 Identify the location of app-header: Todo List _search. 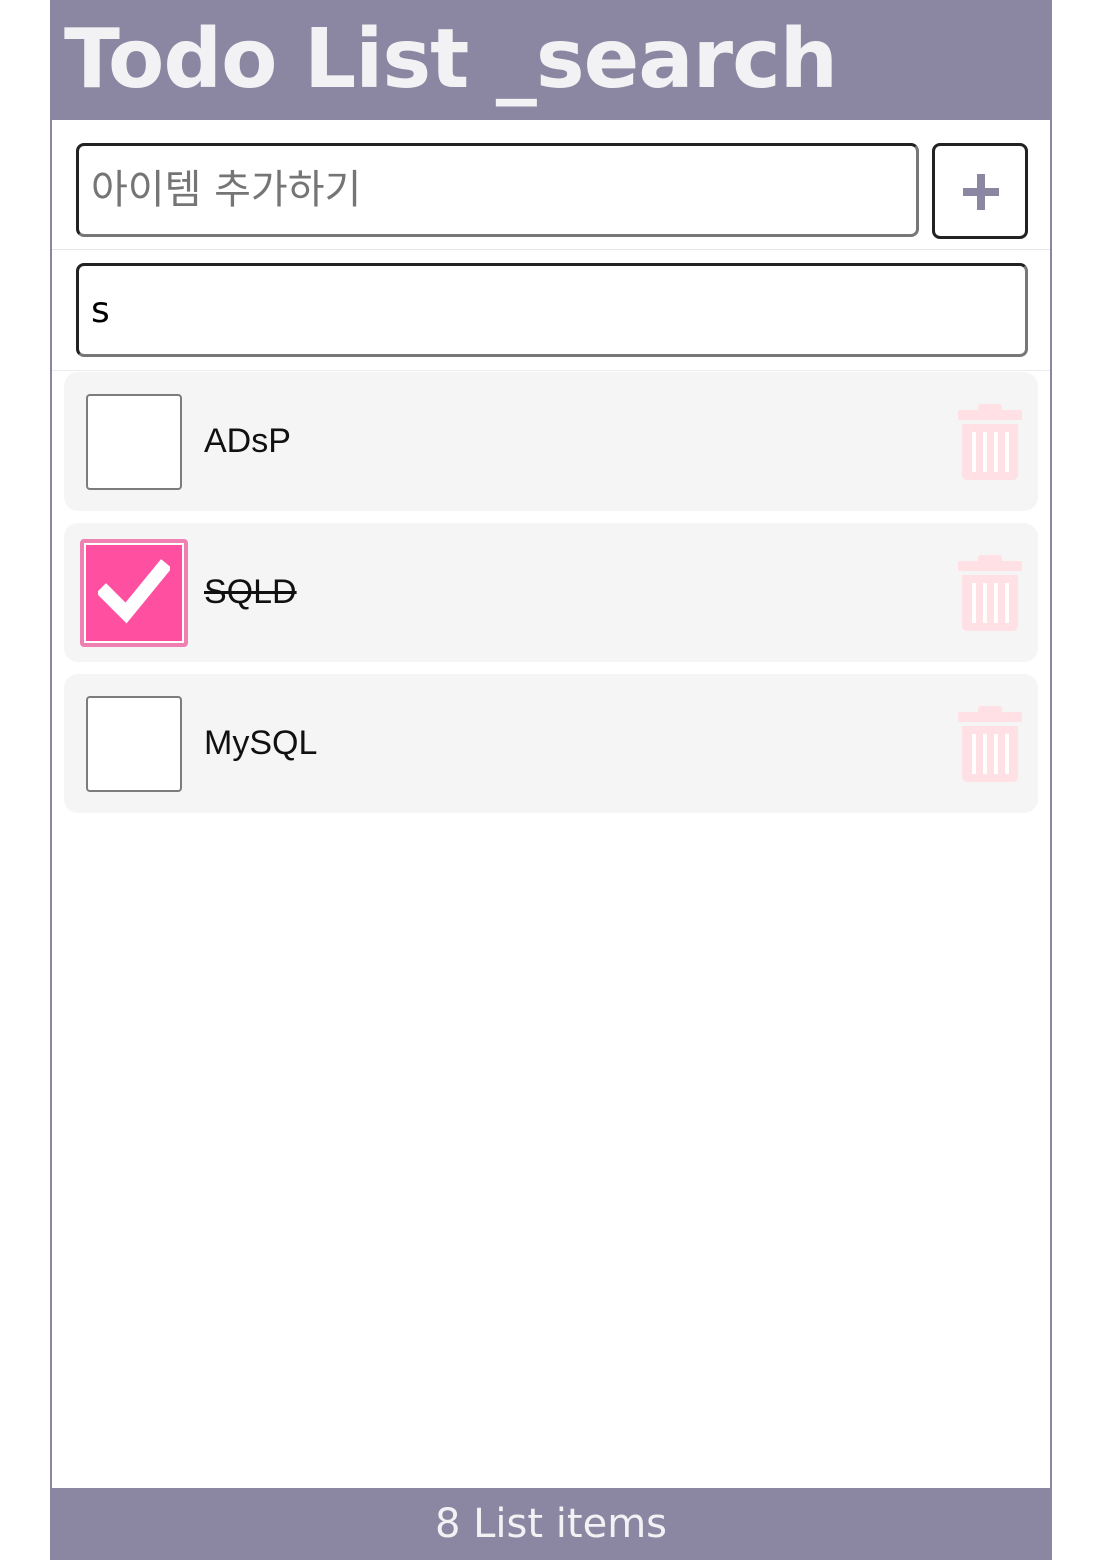
(551, 60).